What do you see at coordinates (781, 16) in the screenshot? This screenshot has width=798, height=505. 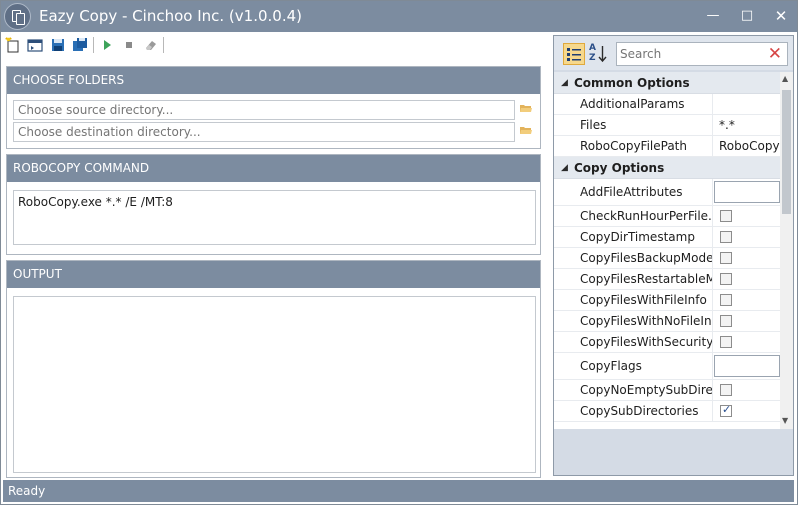 I see `close-button: ✕` at bounding box center [781, 16].